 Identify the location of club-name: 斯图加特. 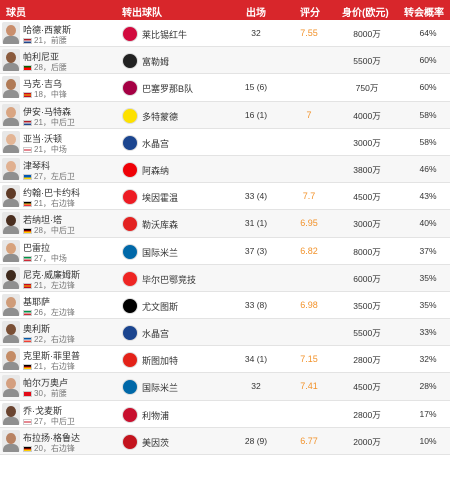
(160, 360).